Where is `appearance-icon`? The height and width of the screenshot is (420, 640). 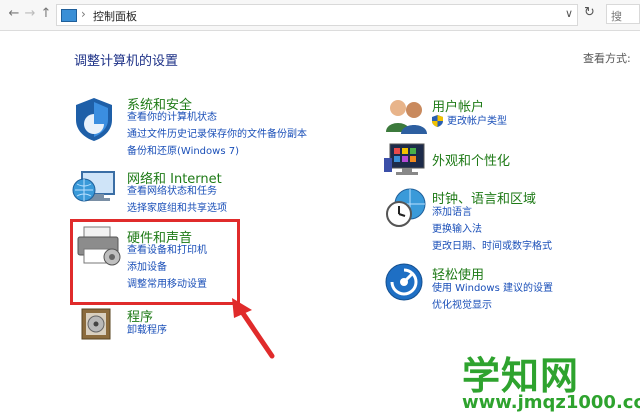 appearance-icon is located at coordinates (406, 160).